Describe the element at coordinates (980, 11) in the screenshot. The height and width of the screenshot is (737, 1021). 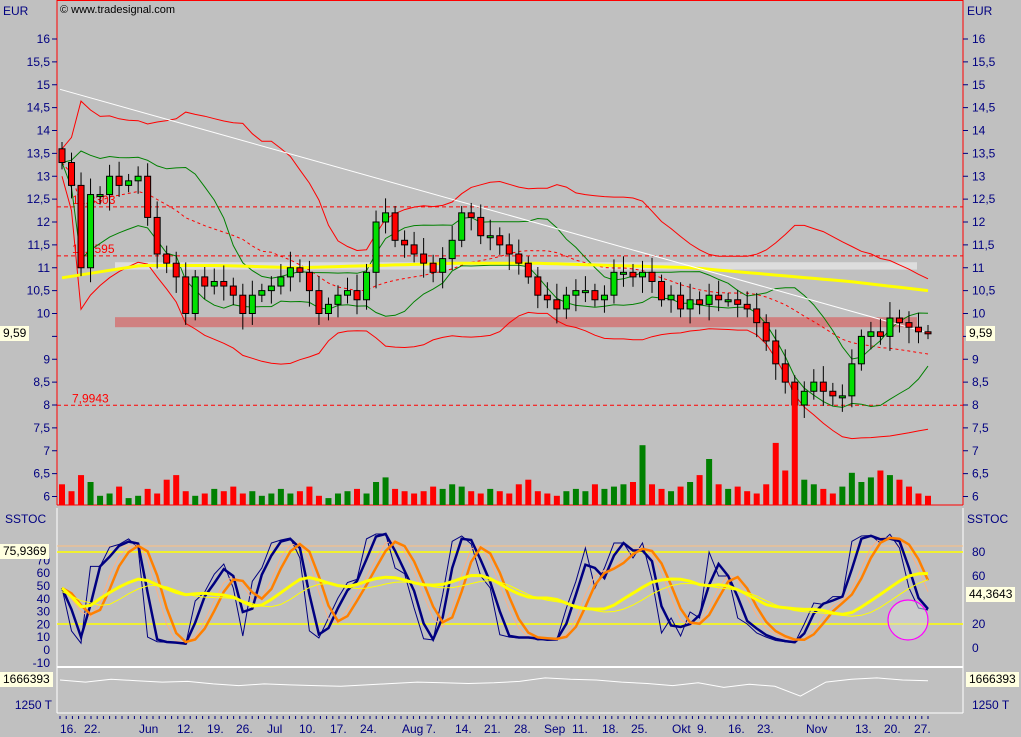
I see `currency-label-right: EUR` at that location.